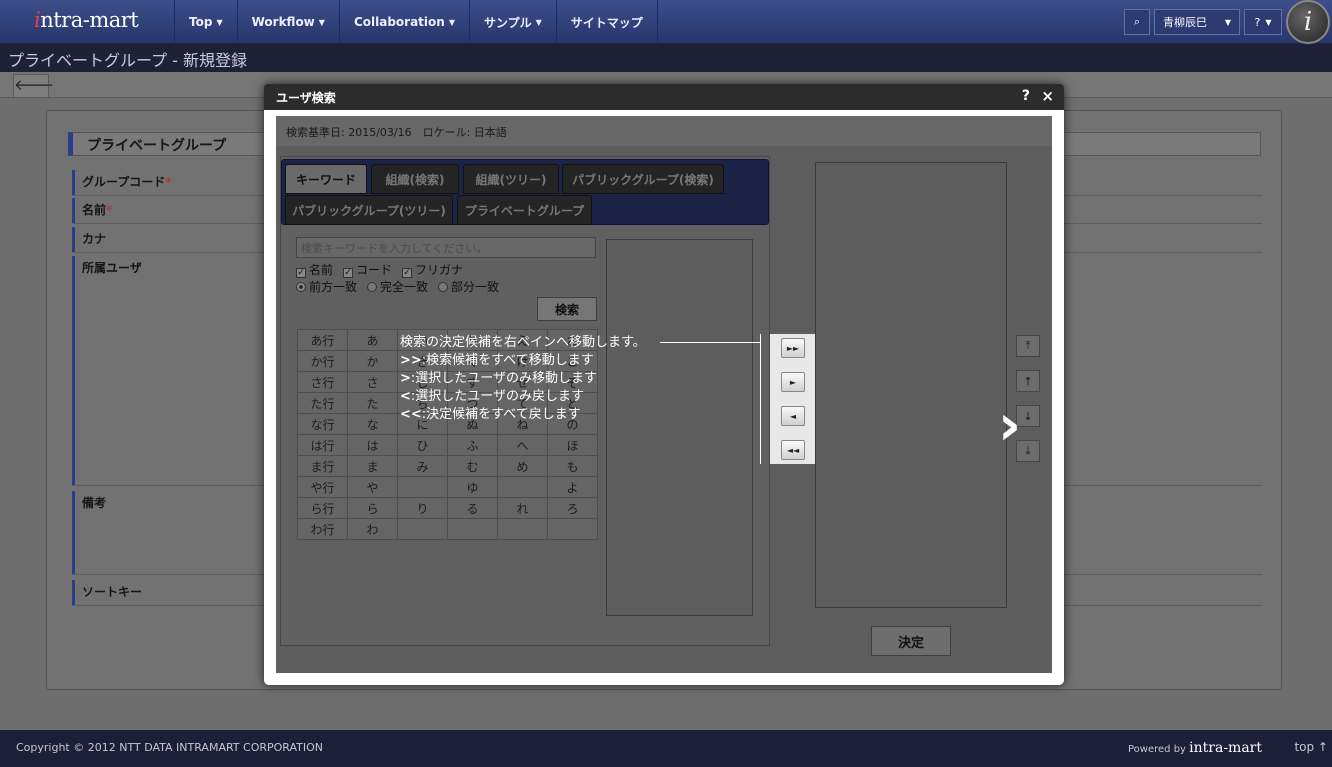  I want to click on check-code: ✓ コード, so click(367, 269).